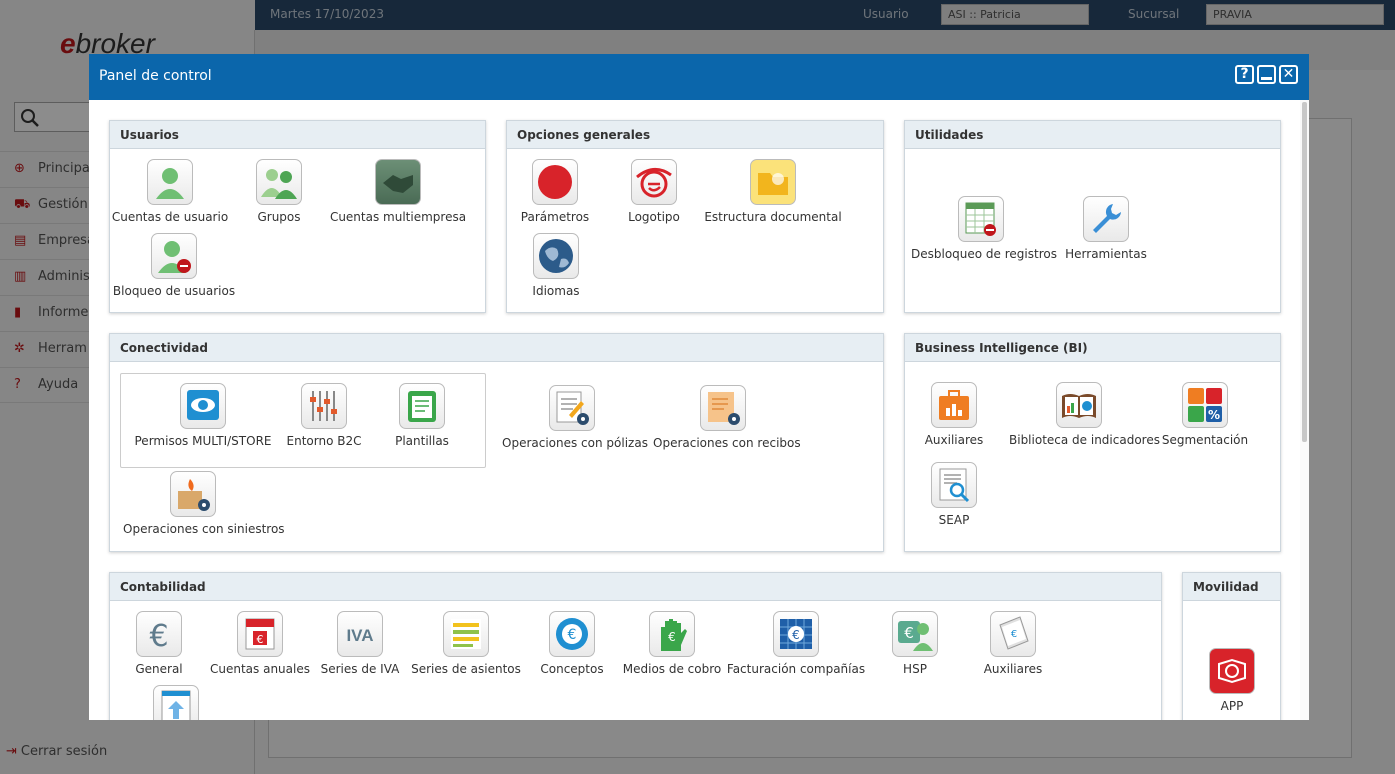 Image resolution: width=1395 pixels, height=774 pixels. I want to click on item-estructura-documental: Estructura documental, so click(773, 191).